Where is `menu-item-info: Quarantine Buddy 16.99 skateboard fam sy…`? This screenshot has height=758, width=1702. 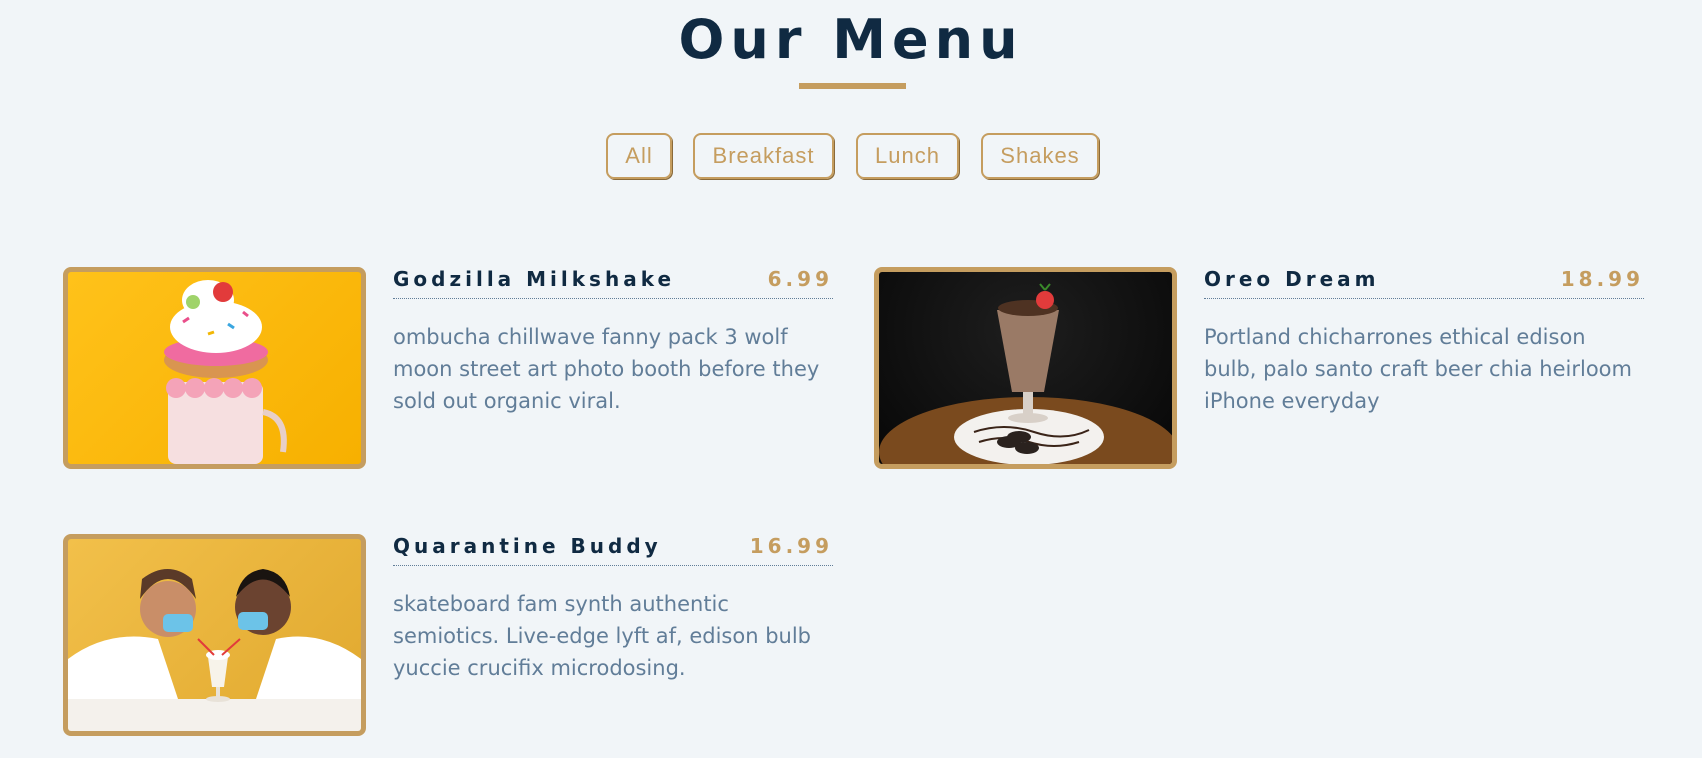
menu-item-info: Quarantine Buddy 16.99 skateboard fam sy… is located at coordinates (613, 609).